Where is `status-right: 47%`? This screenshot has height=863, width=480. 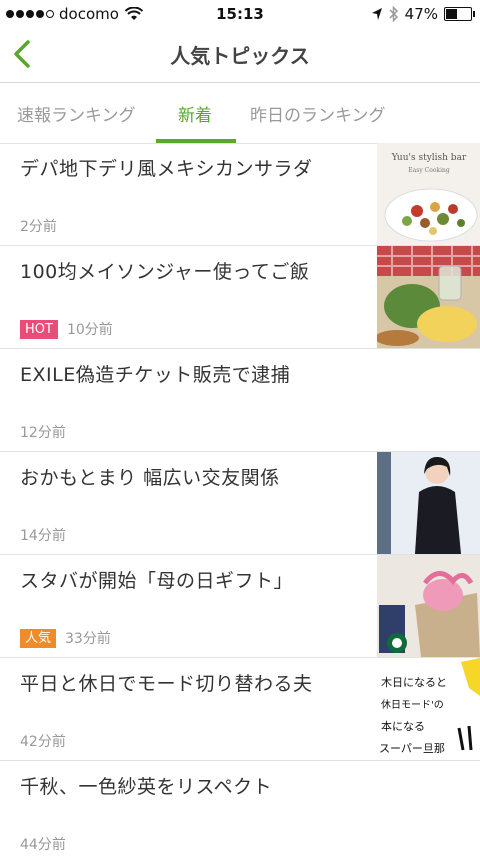
status-right: 47% is located at coordinates (423, 14).